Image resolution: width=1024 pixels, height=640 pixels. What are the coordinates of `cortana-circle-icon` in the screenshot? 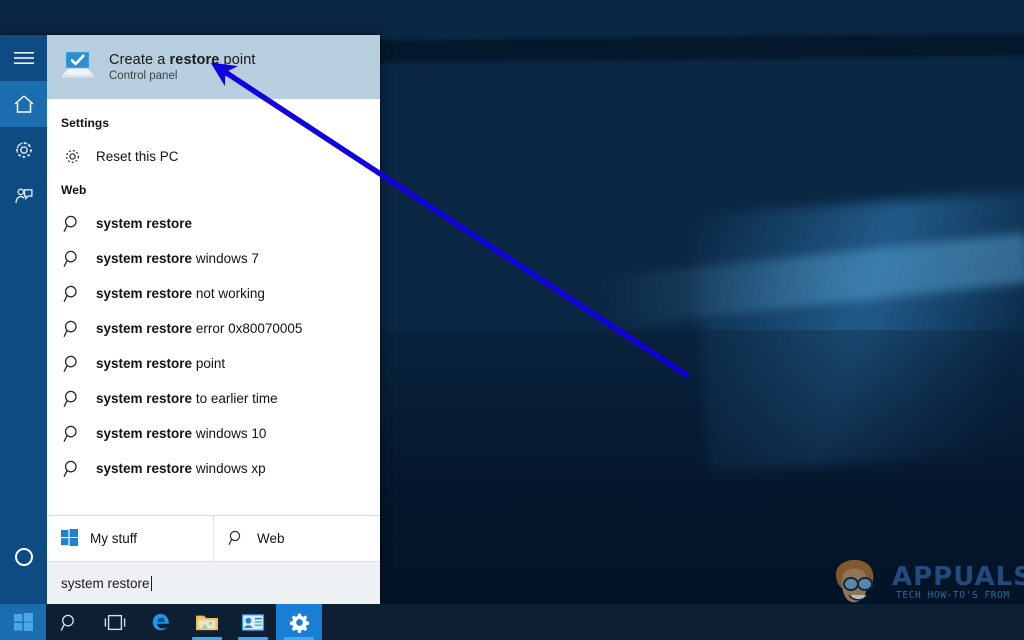 It's located at (23, 557).